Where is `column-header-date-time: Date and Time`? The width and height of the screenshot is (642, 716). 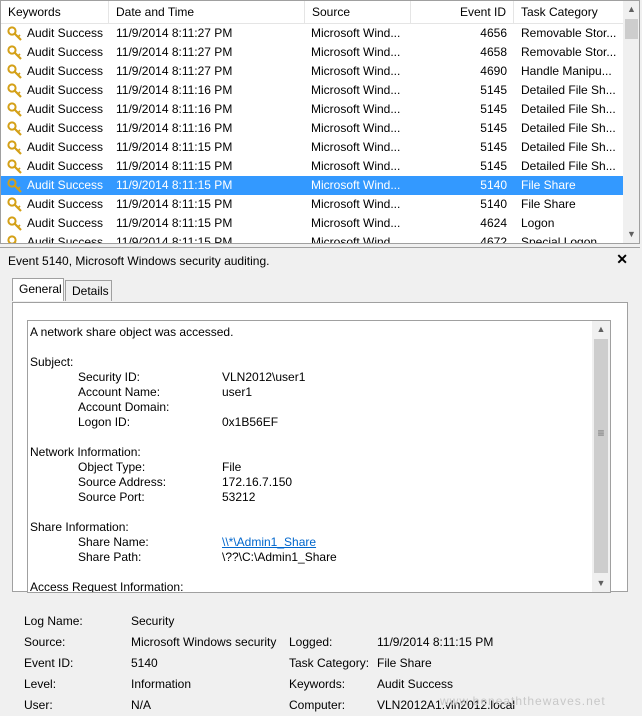
column-header-date-time: Date and Time is located at coordinates (207, 12).